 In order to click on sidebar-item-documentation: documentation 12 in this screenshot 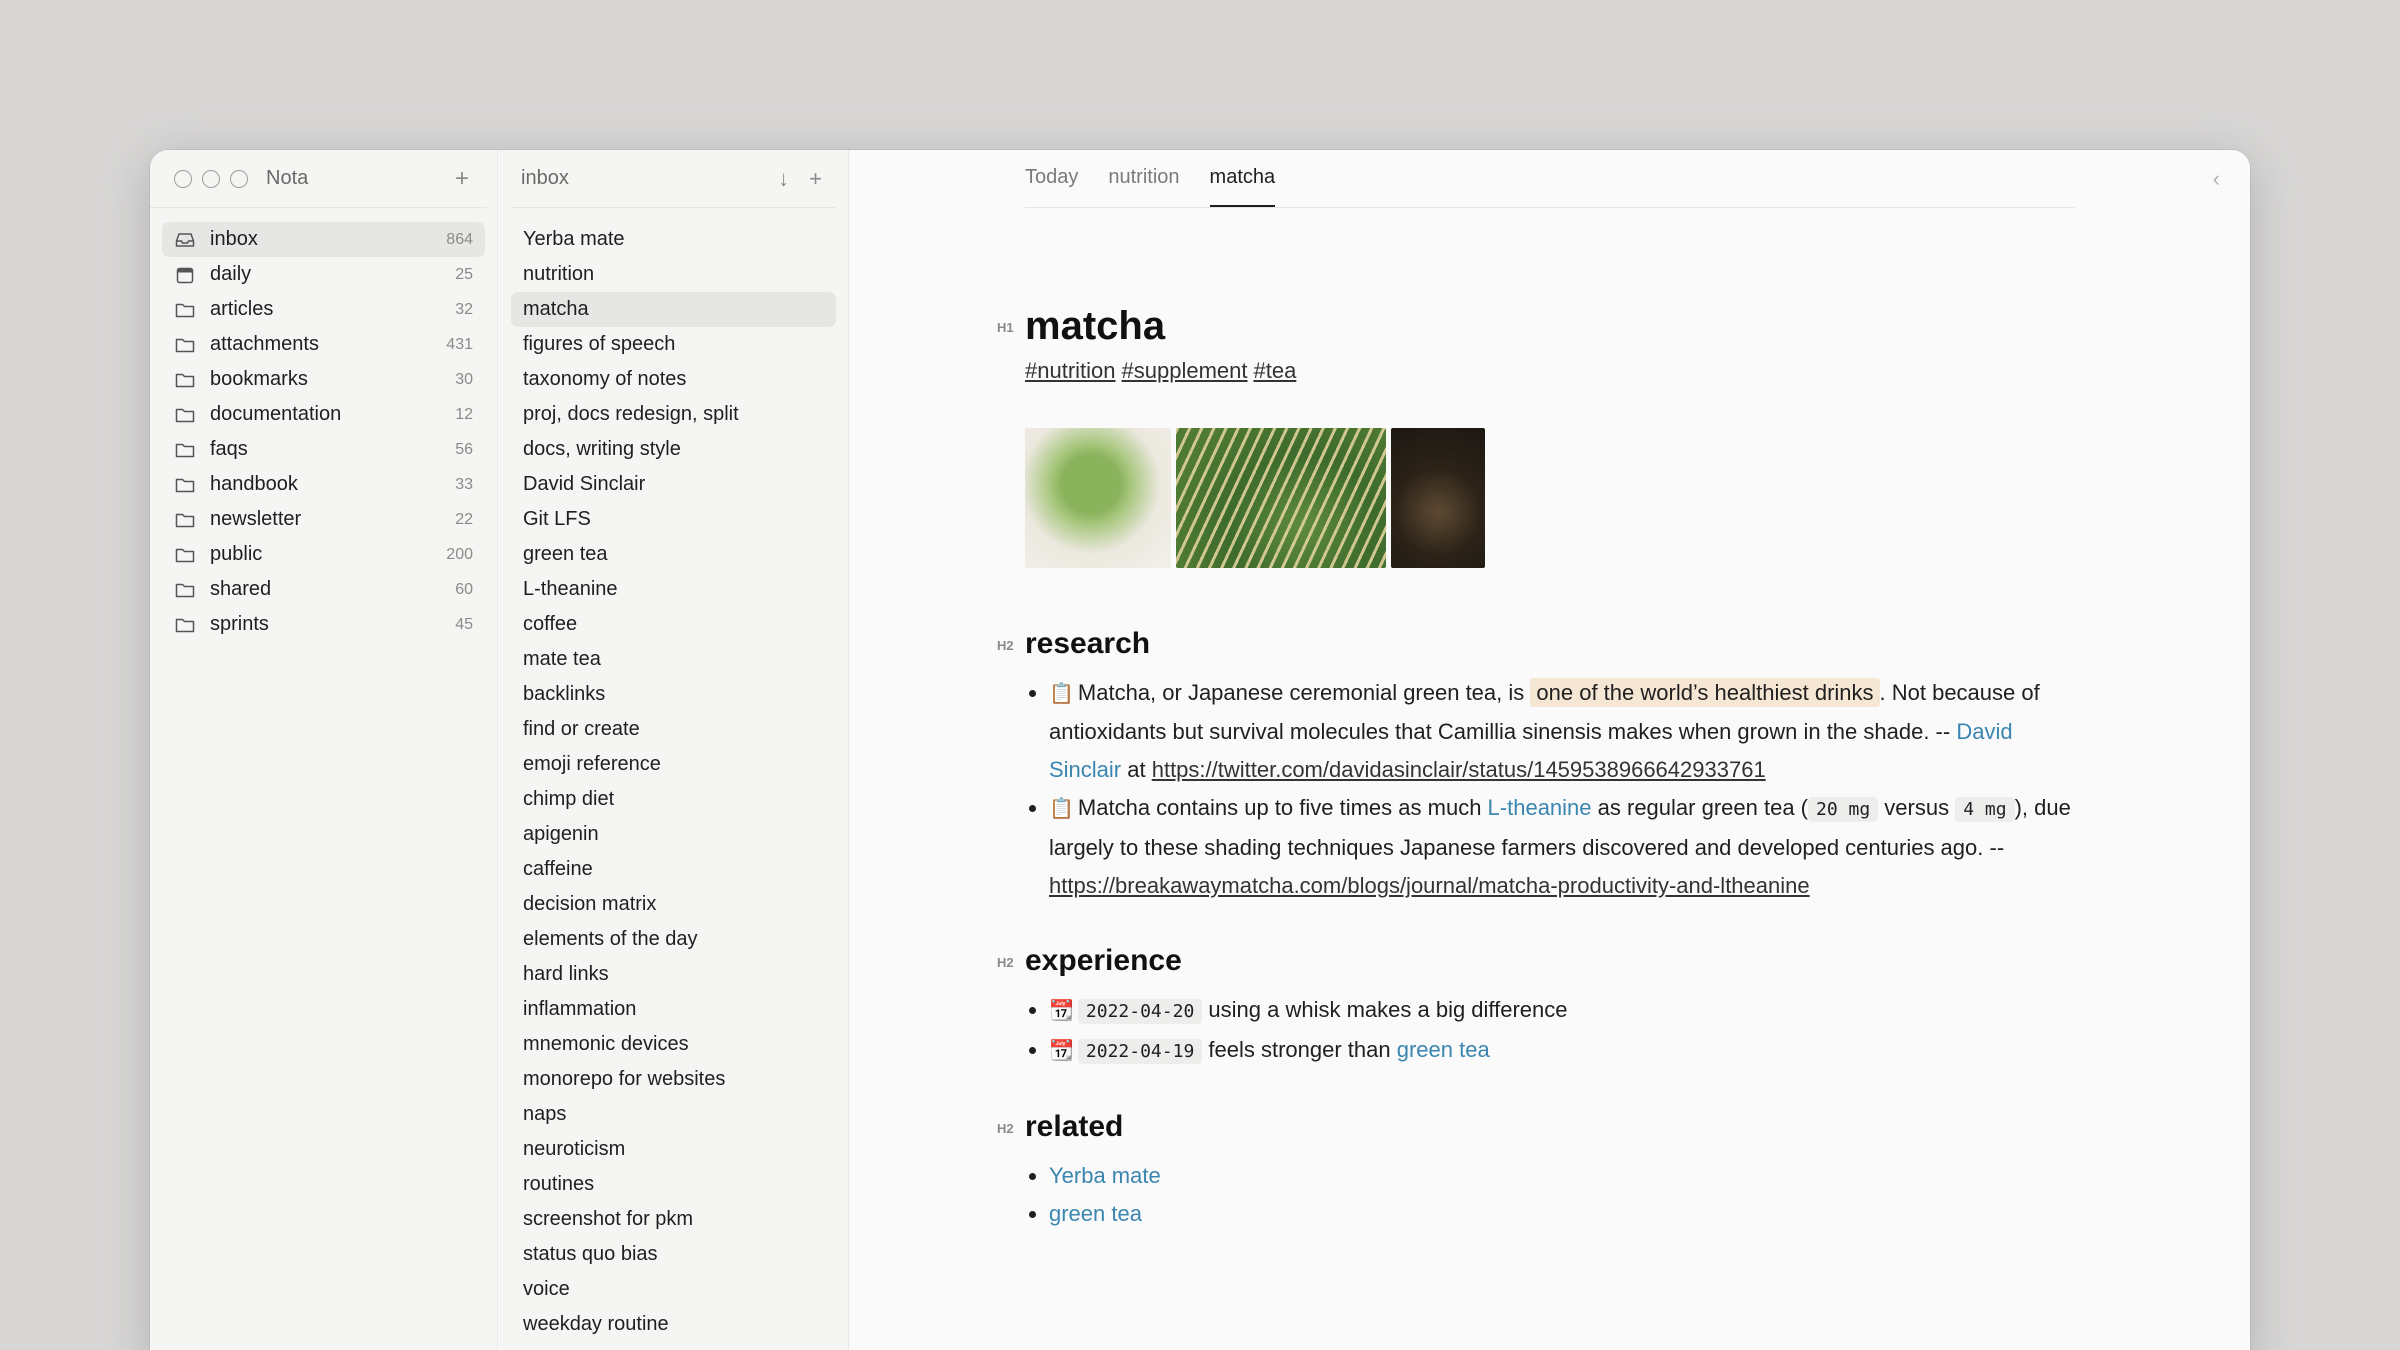, I will do `click(323, 414)`.